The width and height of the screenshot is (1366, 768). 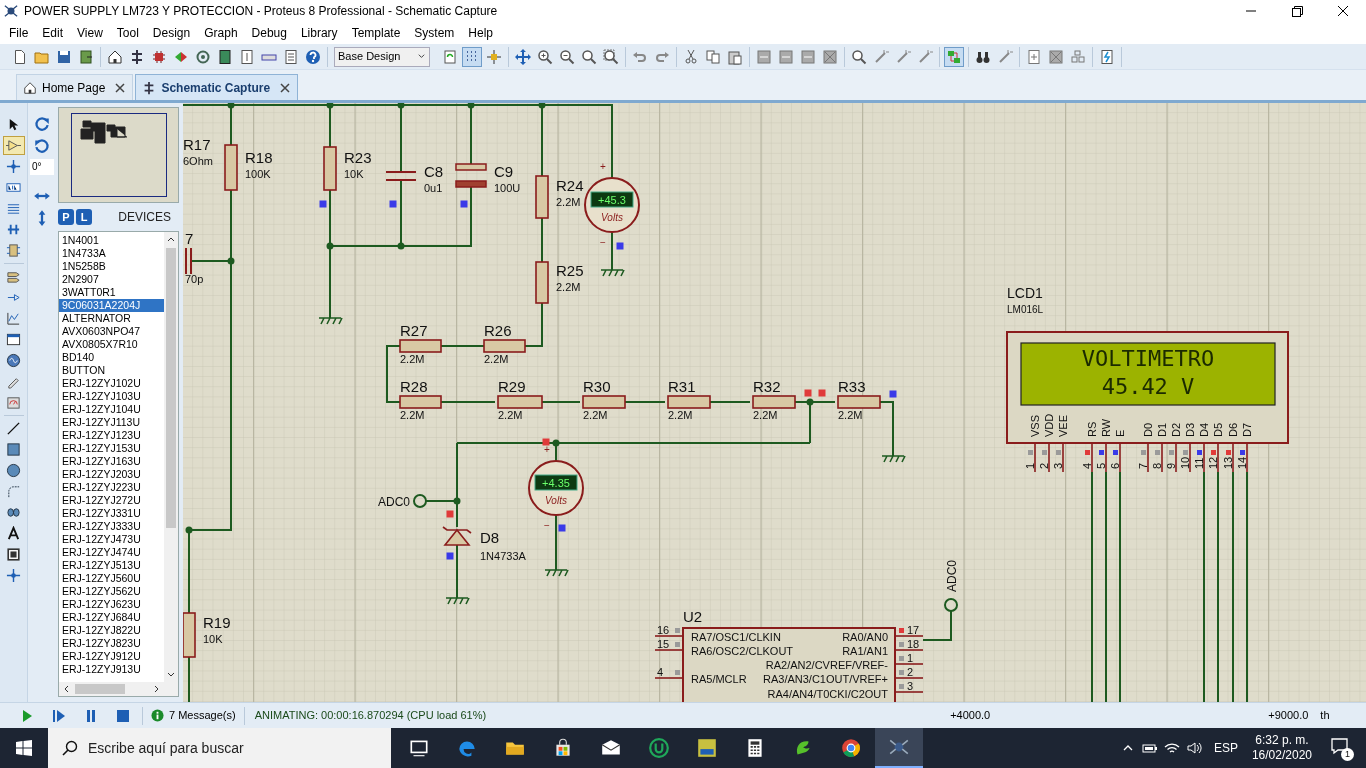 What do you see at coordinates (202, 715) in the screenshot?
I see `messages-link: 7 Message(s)` at bounding box center [202, 715].